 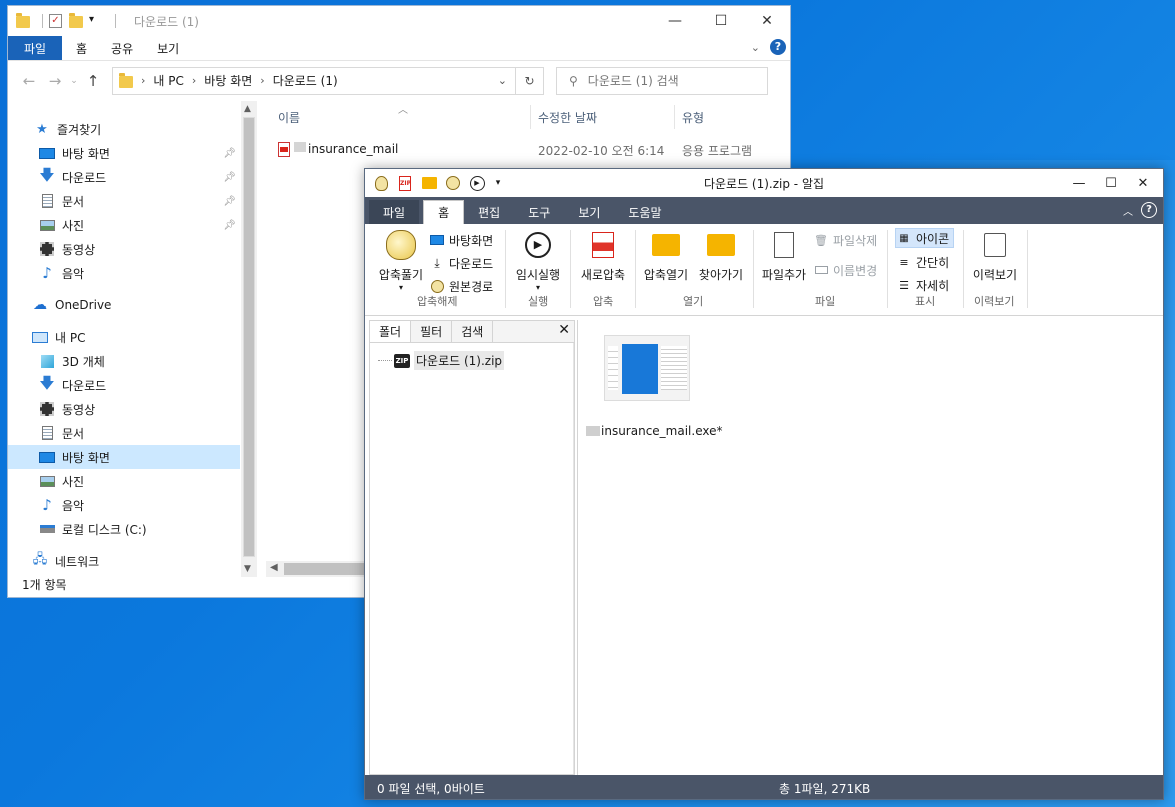 What do you see at coordinates (305, 80) in the screenshot?
I see `breadcrumb-item: 다운로드 (1)` at bounding box center [305, 80].